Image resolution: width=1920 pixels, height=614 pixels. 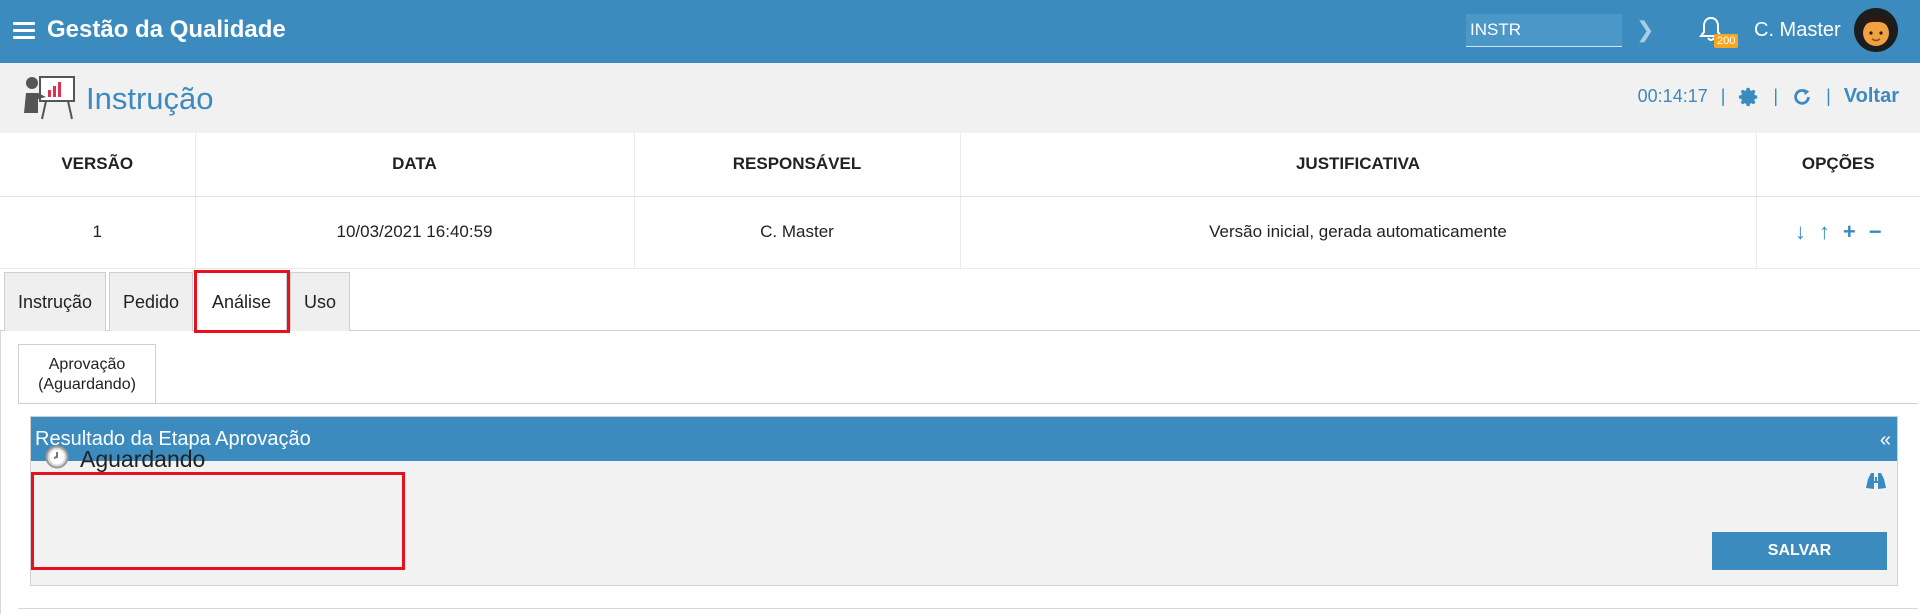 I want to click on panel-header: Resultado da Etapa Aprovação «, so click(x=964, y=439).